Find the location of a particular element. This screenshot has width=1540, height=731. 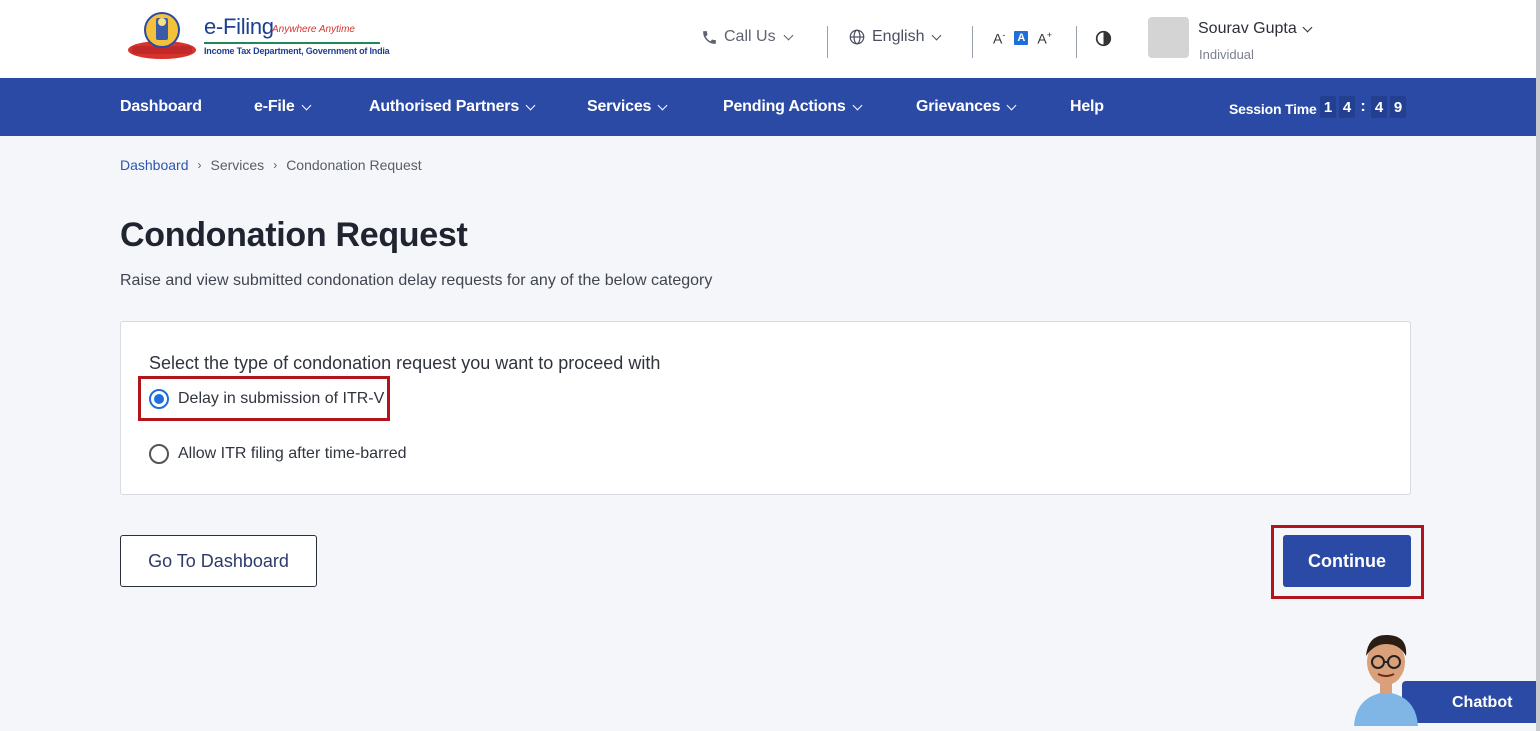

option-delay-itrv: Delay in submission of ITR-V is located at coordinates (266, 399).